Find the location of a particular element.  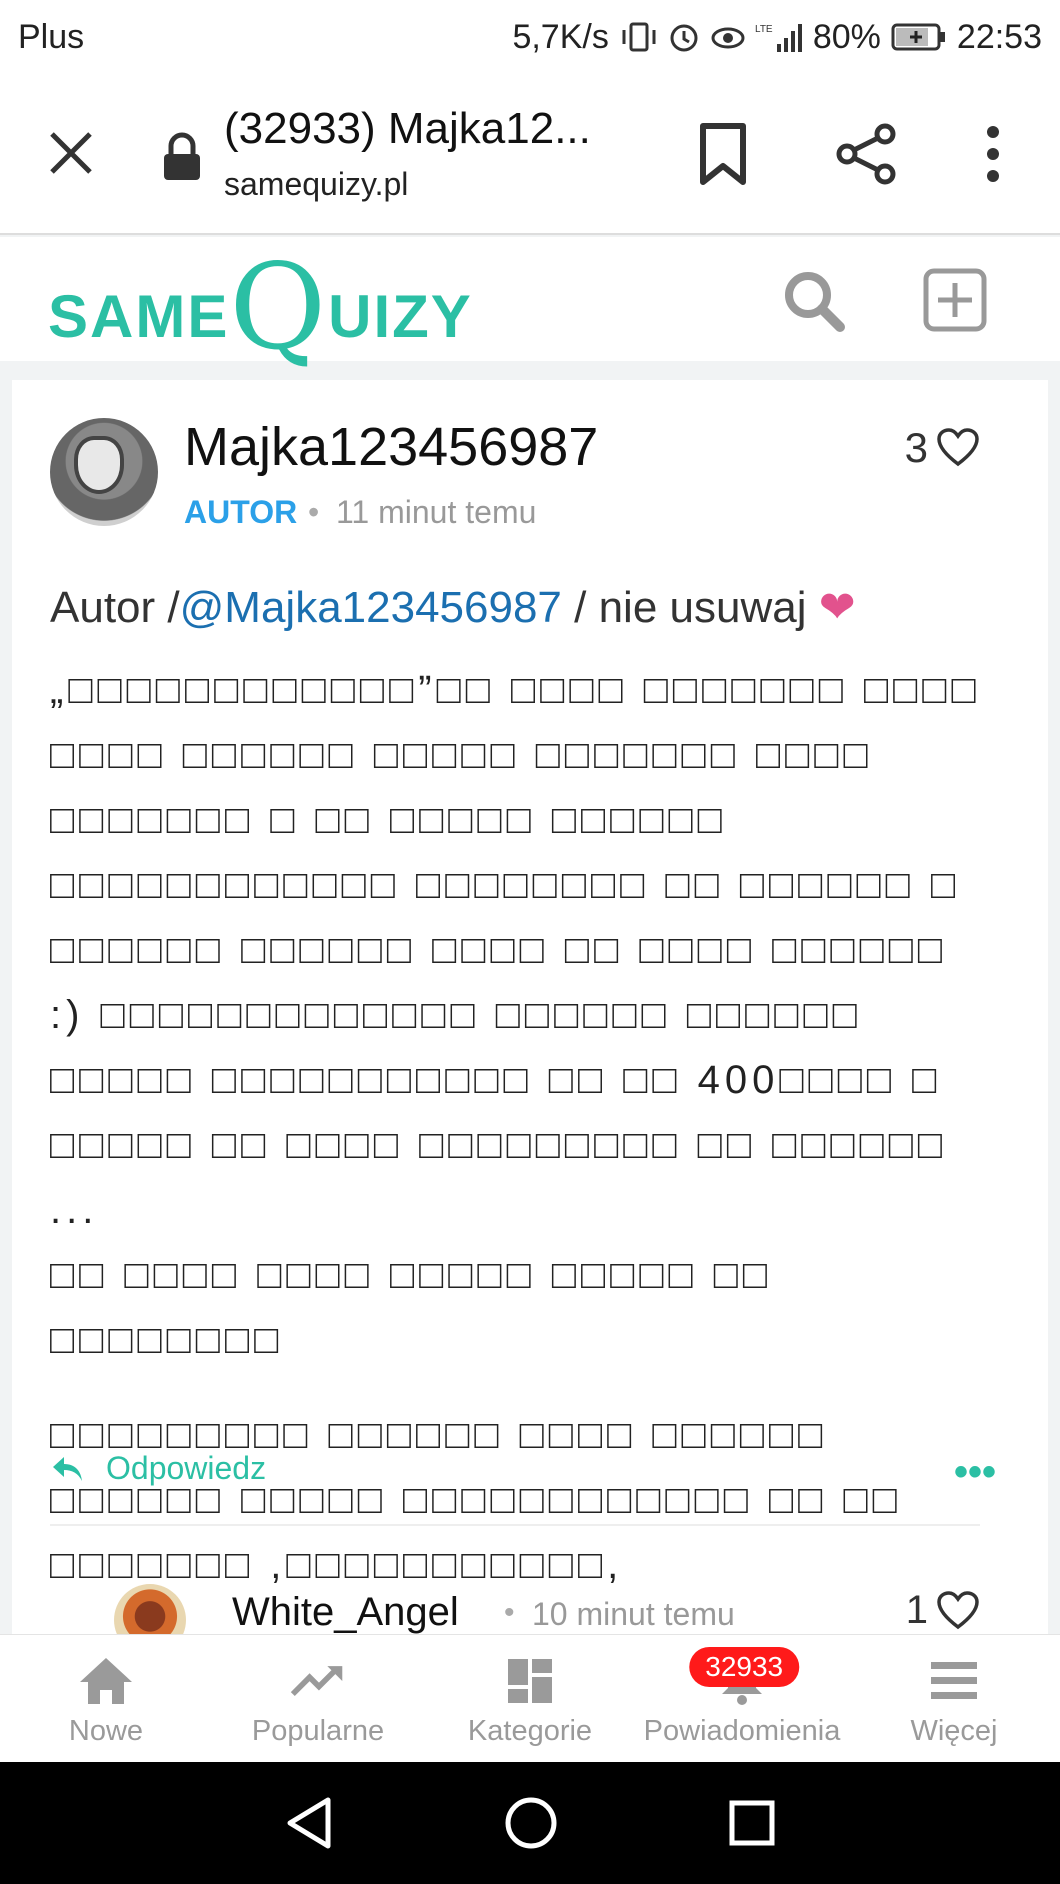

battery-icon is located at coordinates (918, 37).